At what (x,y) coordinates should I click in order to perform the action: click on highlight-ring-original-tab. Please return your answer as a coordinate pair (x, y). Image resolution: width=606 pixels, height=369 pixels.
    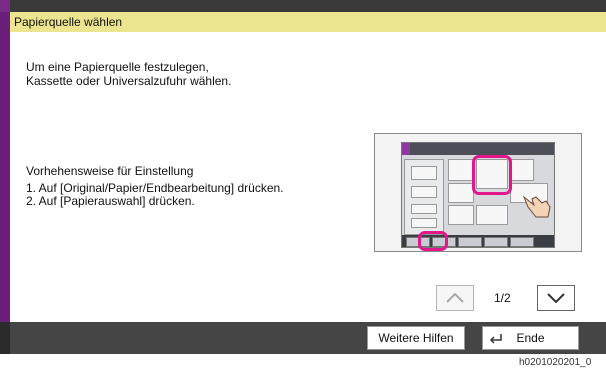
    Looking at the image, I should click on (433, 241).